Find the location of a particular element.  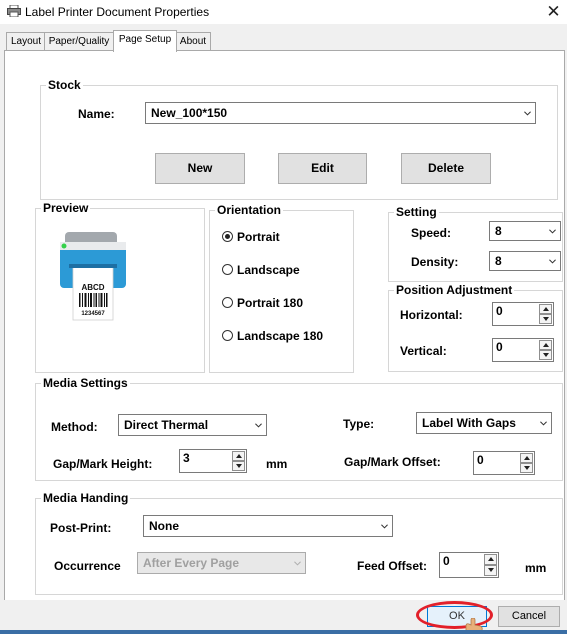

tab-layout: Layout is located at coordinates (26, 41).